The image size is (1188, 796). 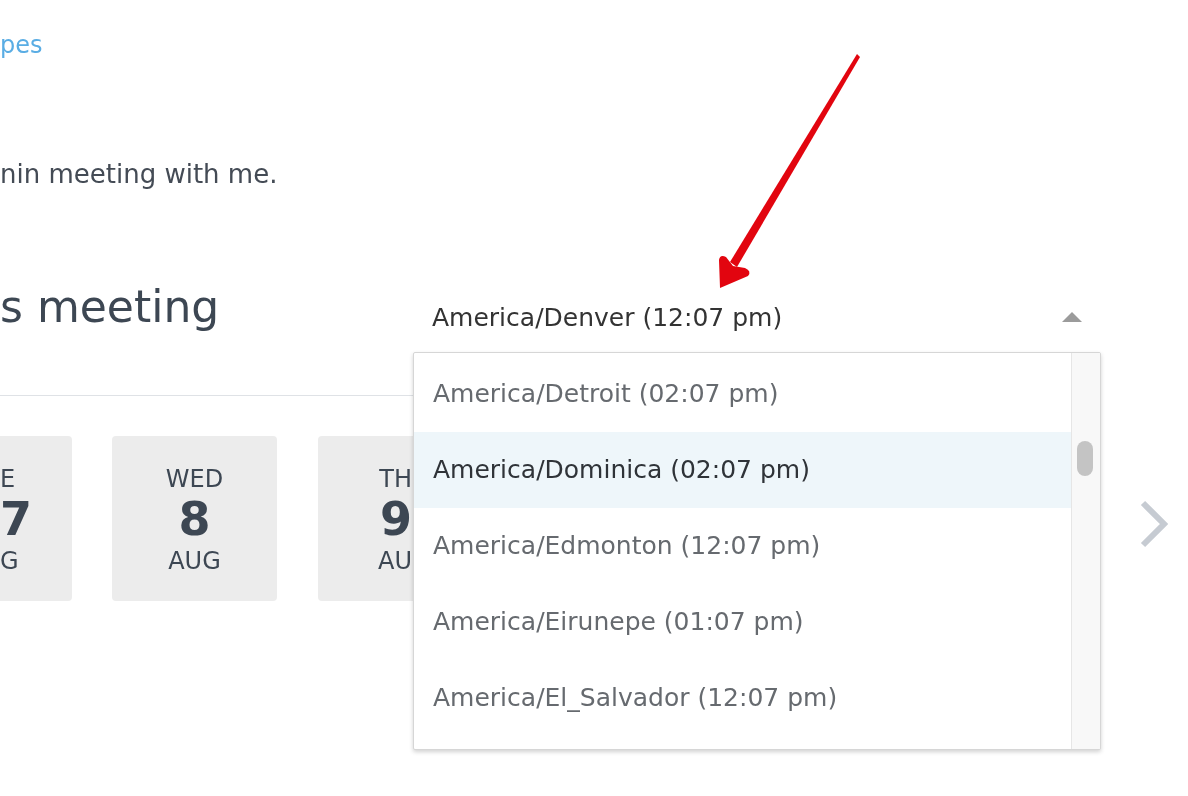 What do you see at coordinates (742, 622) in the screenshot?
I see `timezone-option: America/Eirunepe (01:07 pm)` at bounding box center [742, 622].